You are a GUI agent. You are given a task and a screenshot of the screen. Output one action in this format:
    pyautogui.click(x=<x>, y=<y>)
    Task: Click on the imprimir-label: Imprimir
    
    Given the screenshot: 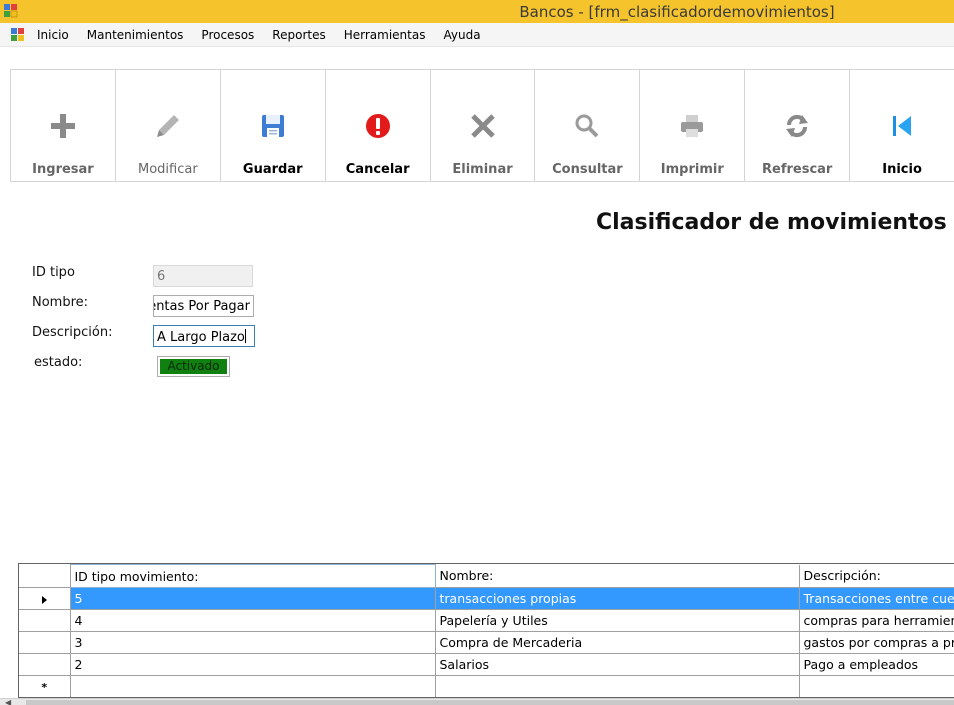 What is the action you would take?
    pyautogui.click(x=692, y=169)
    